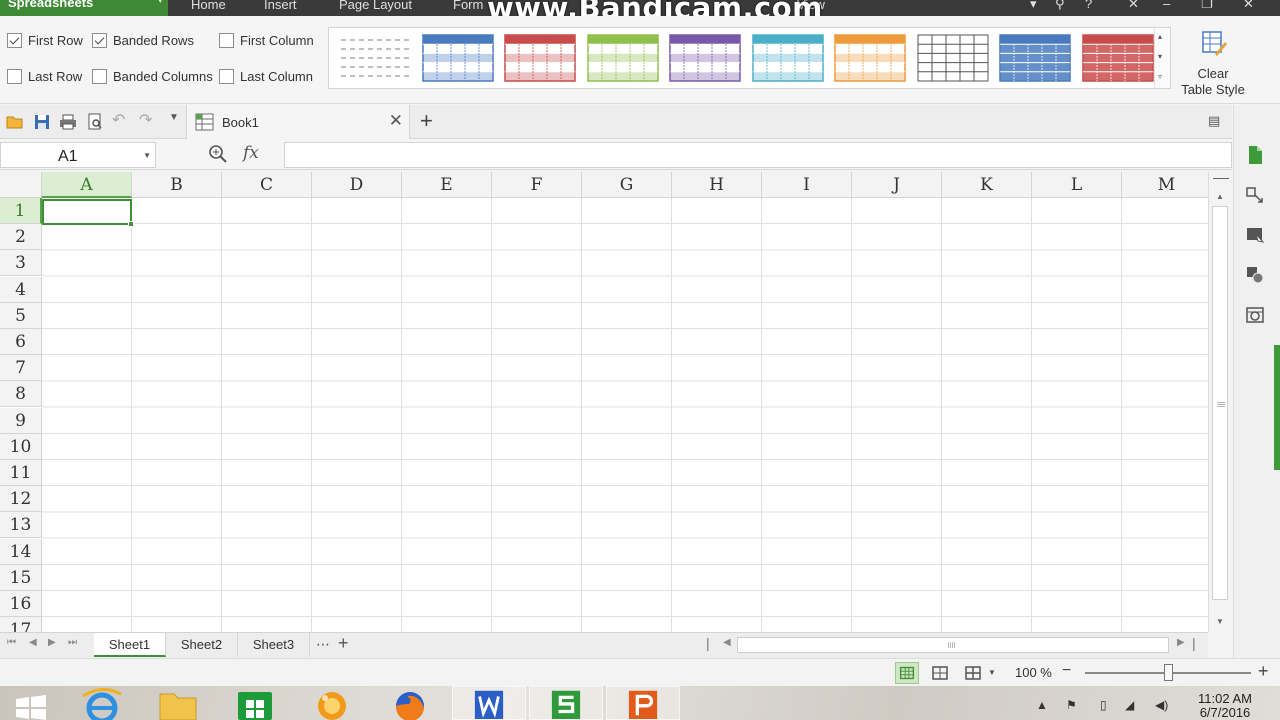 The image size is (1280, 720). What do you see at coordinates (897, 185) in the screenshot?
I see `column-header-j: J` at bounding box center [897, 185].